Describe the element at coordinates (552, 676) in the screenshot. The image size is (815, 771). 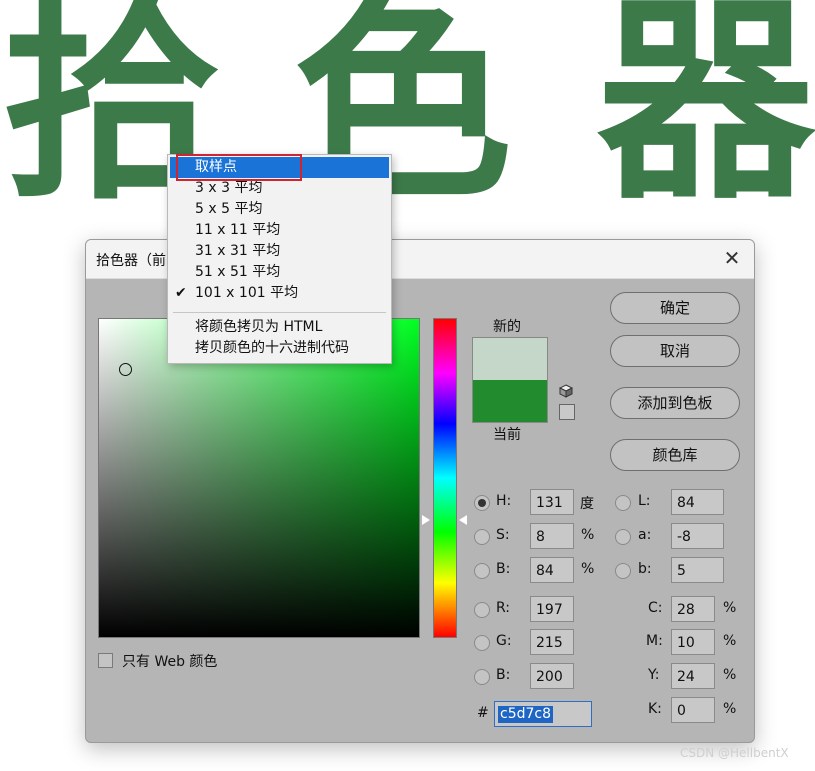
I see `rgb-b-field: 200` at that location.